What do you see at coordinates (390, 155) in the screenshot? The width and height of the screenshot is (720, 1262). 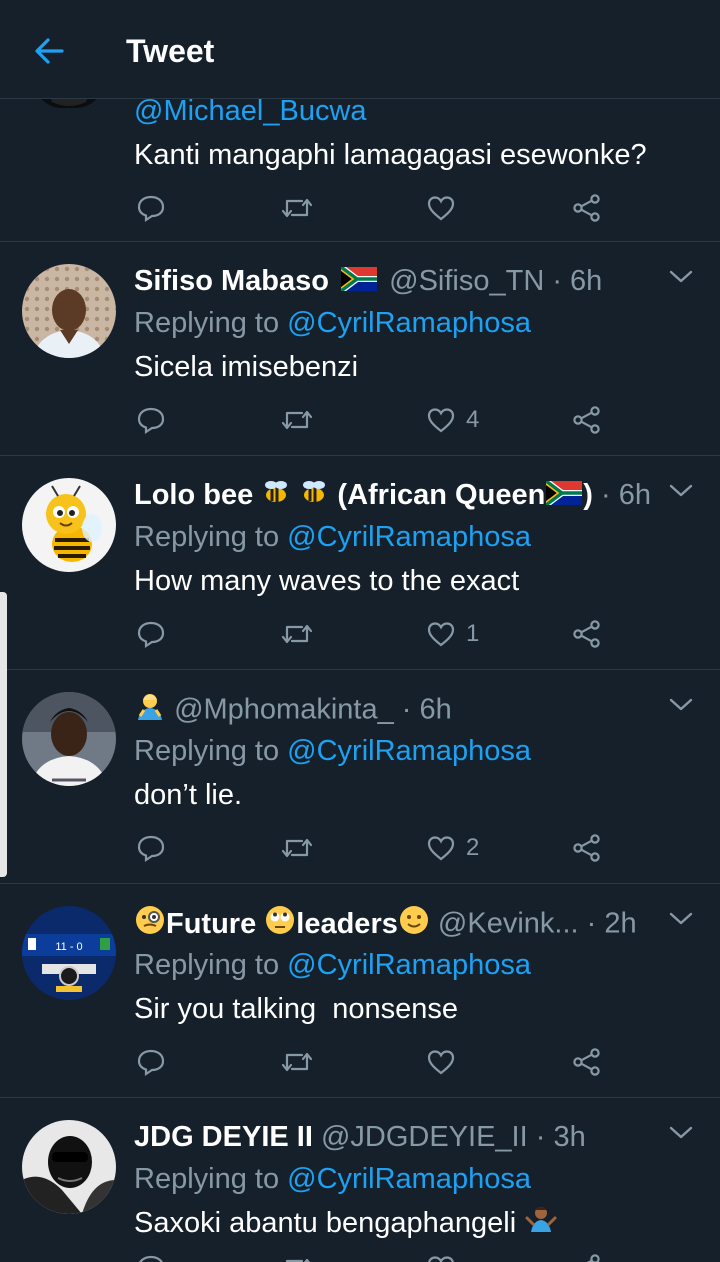 I see `tweet-text: Kanti mangaphi lamagagasi esewonke?` at bounding box center [390, 155].